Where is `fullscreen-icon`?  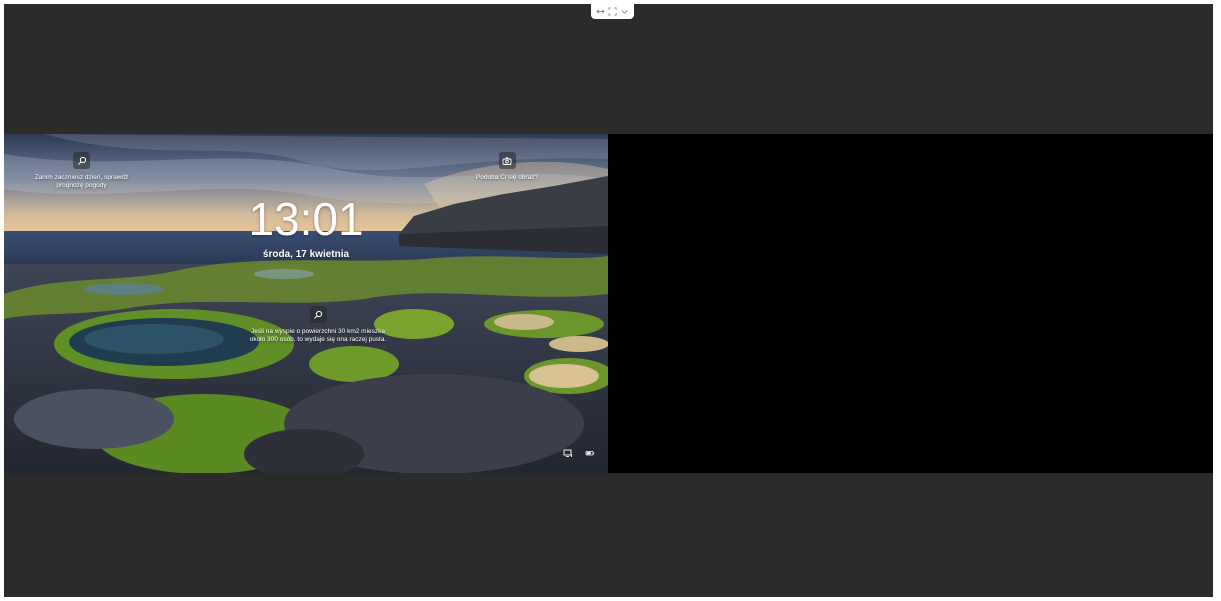 fullscreen-icon is located at coordinates (612, 12).